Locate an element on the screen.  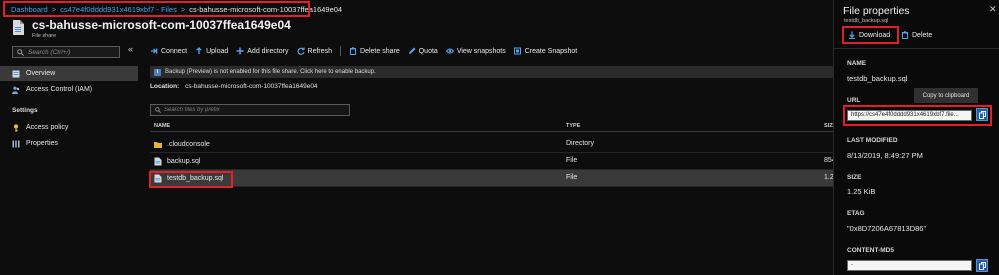
folder-icon is located at coordinates (158, 145).